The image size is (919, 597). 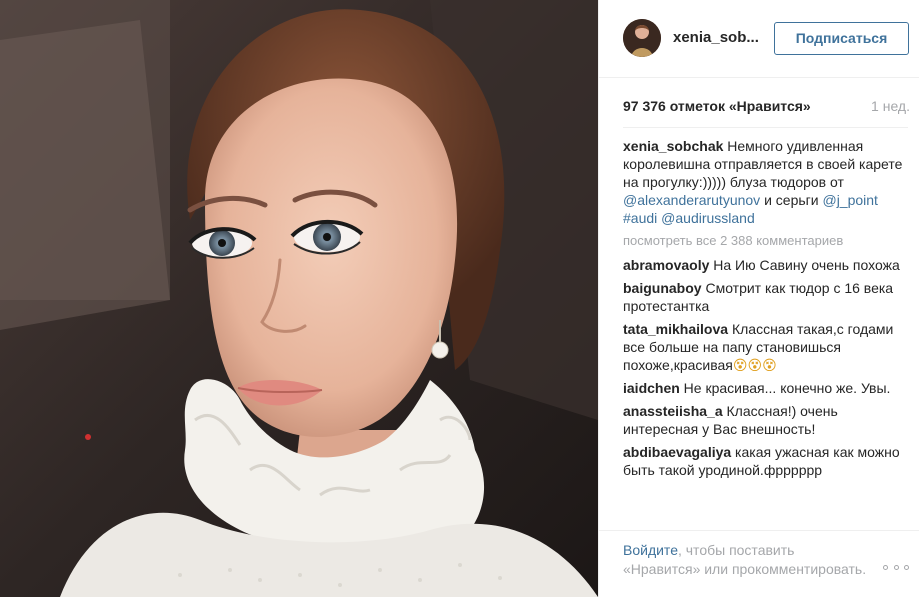 I want to click on list-item: iaidchen Не красивая... конечно же. Увы., so click(x=765, y=388).